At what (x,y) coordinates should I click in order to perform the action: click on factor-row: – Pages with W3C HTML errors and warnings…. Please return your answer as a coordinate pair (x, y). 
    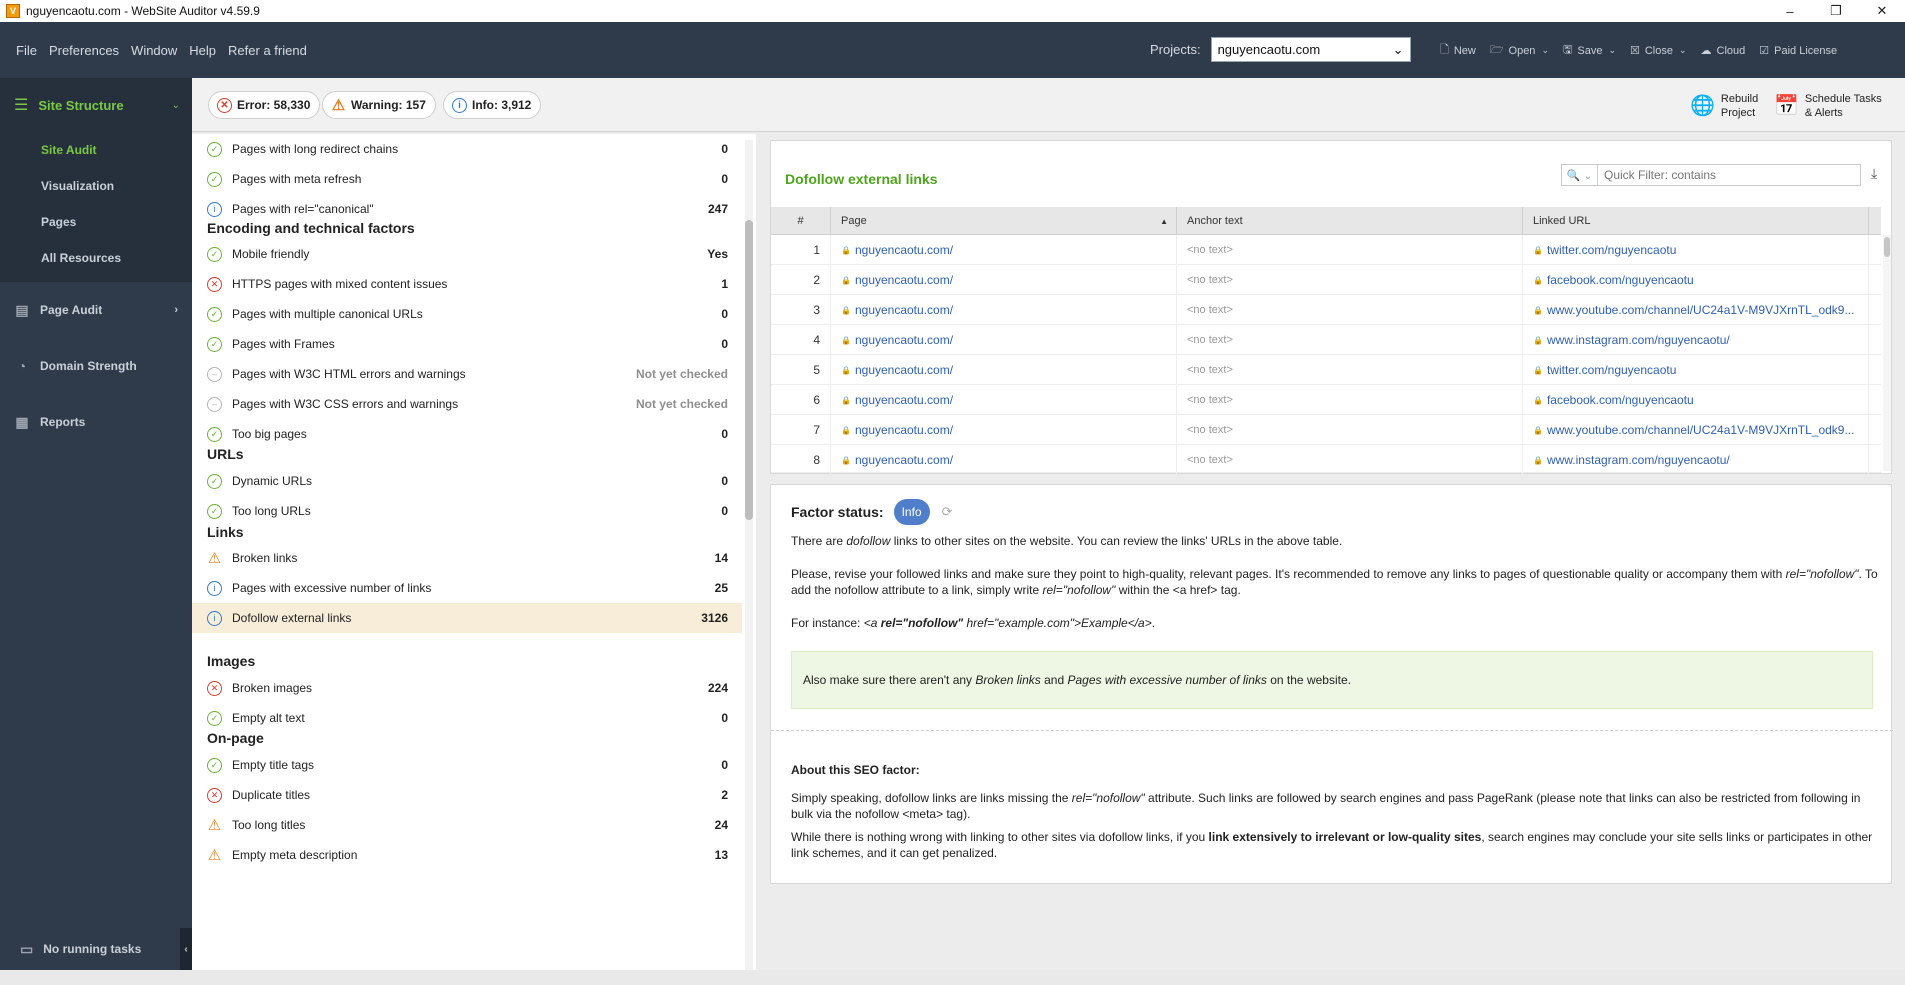
    Looking at the image, I should click on (467, 374).